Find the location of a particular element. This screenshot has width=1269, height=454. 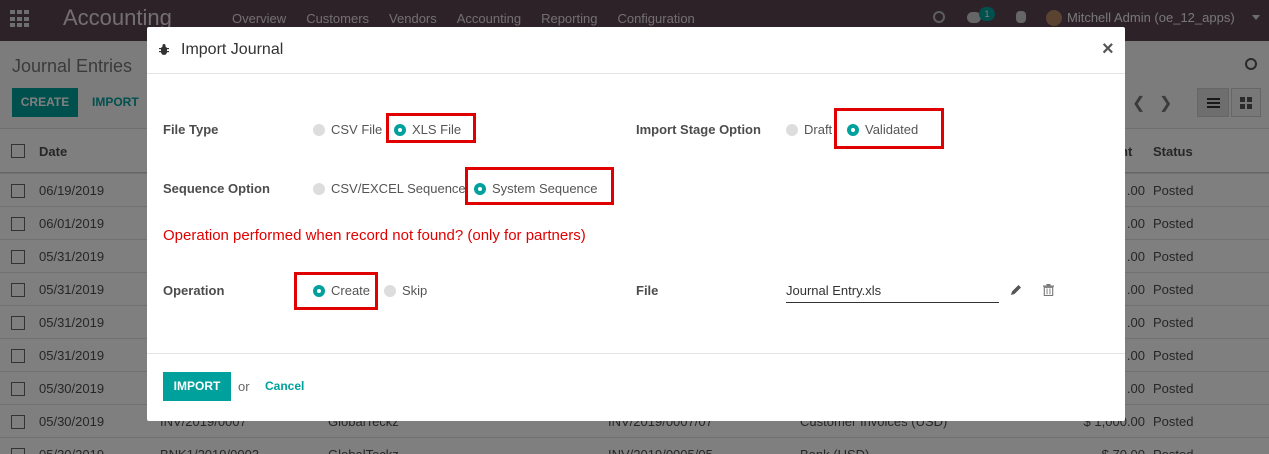

radio-csv-excel-sequence: CSV/EXCEL Sequence is located at coordinates (389, 188).